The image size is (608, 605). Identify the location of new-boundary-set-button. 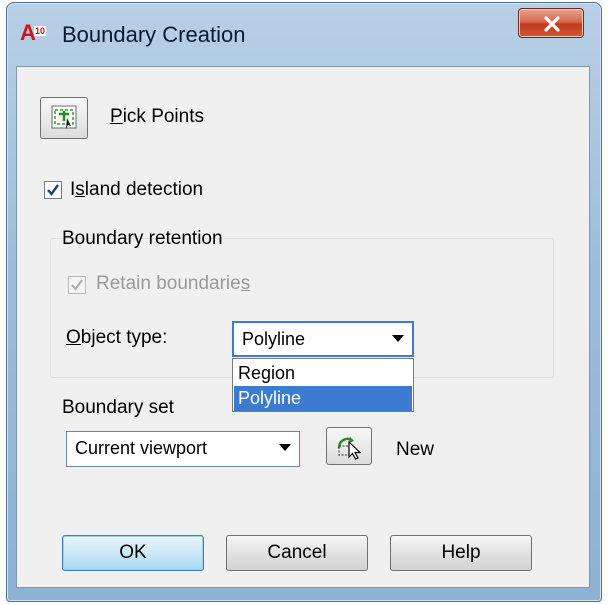
(349, 446).